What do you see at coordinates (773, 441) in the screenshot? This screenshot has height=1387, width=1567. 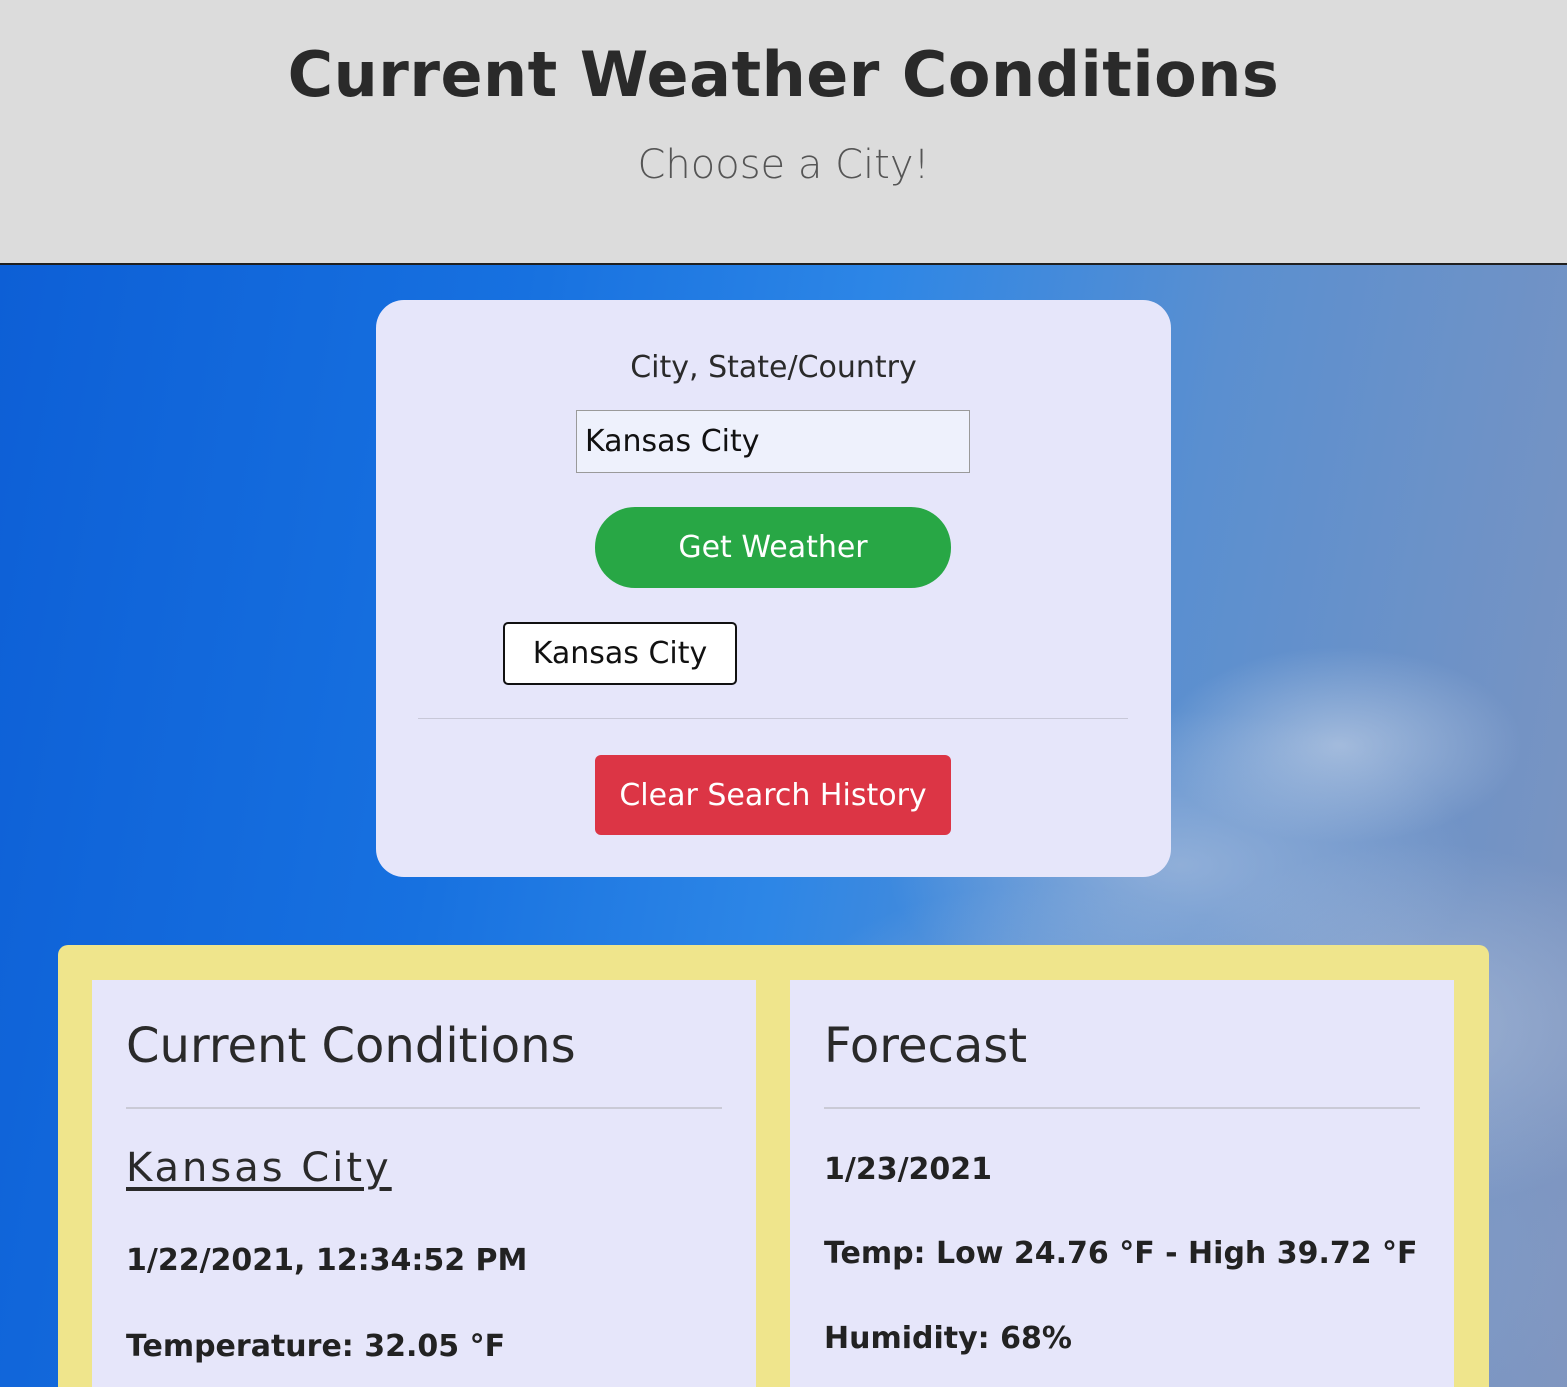 I see `city-search-input` at bounding box center [773, 441].